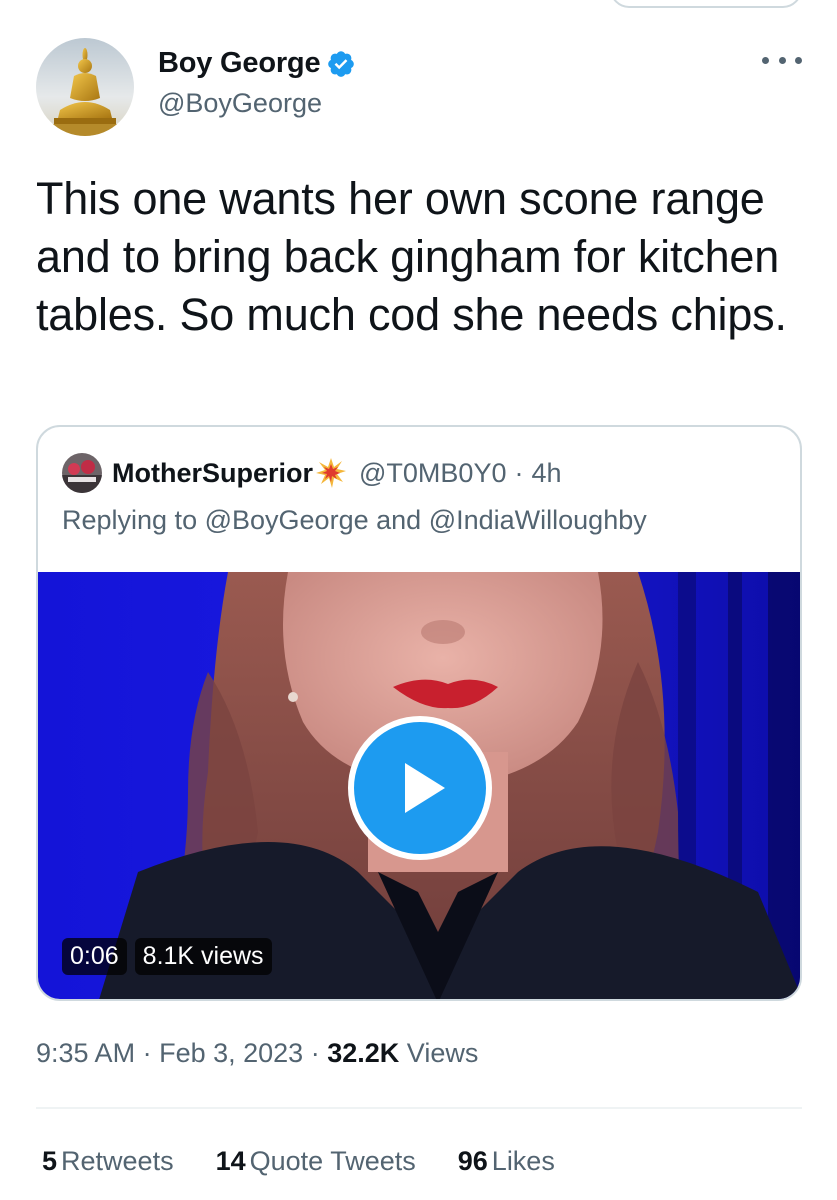 The height and width of the screenshot is (1200, 837). Describe the element at coordinates (85, 1053) in the screenshot. I see `tweet-time: 9:35 AM` at that location.